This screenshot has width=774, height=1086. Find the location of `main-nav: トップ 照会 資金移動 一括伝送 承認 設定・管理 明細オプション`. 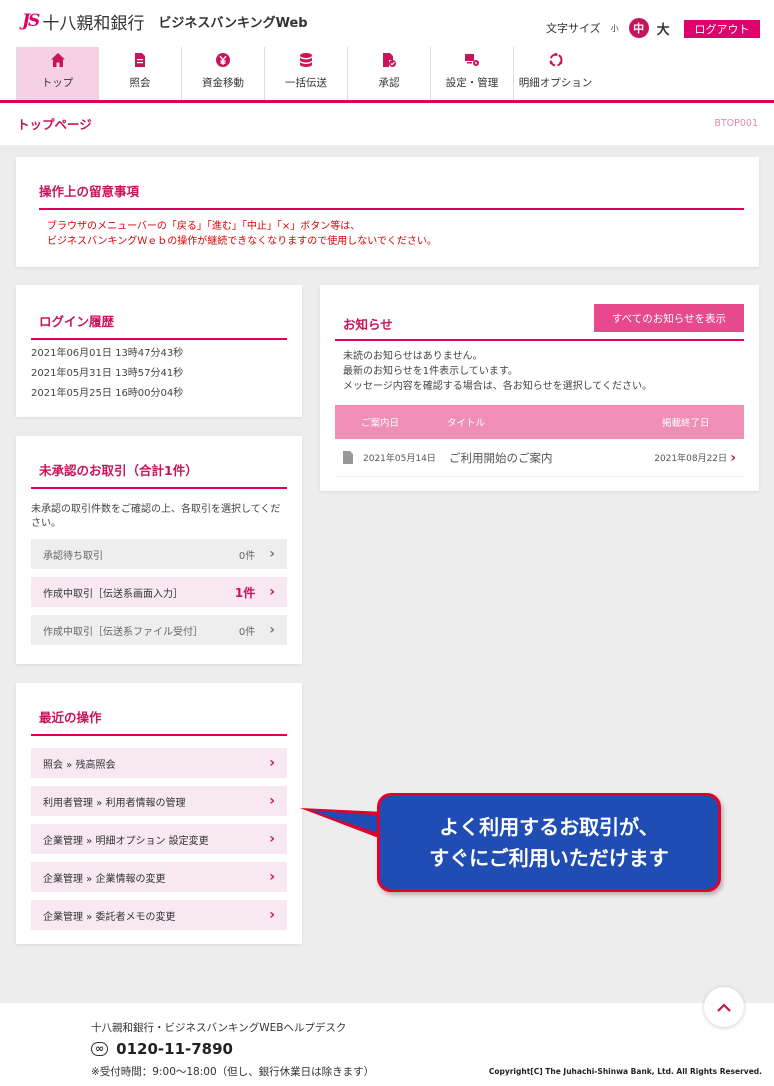

main-nav: トップ 照会 資金移動 一括伝送 承認 設定・管理 明細オプション is located at coordinates (306, 73).